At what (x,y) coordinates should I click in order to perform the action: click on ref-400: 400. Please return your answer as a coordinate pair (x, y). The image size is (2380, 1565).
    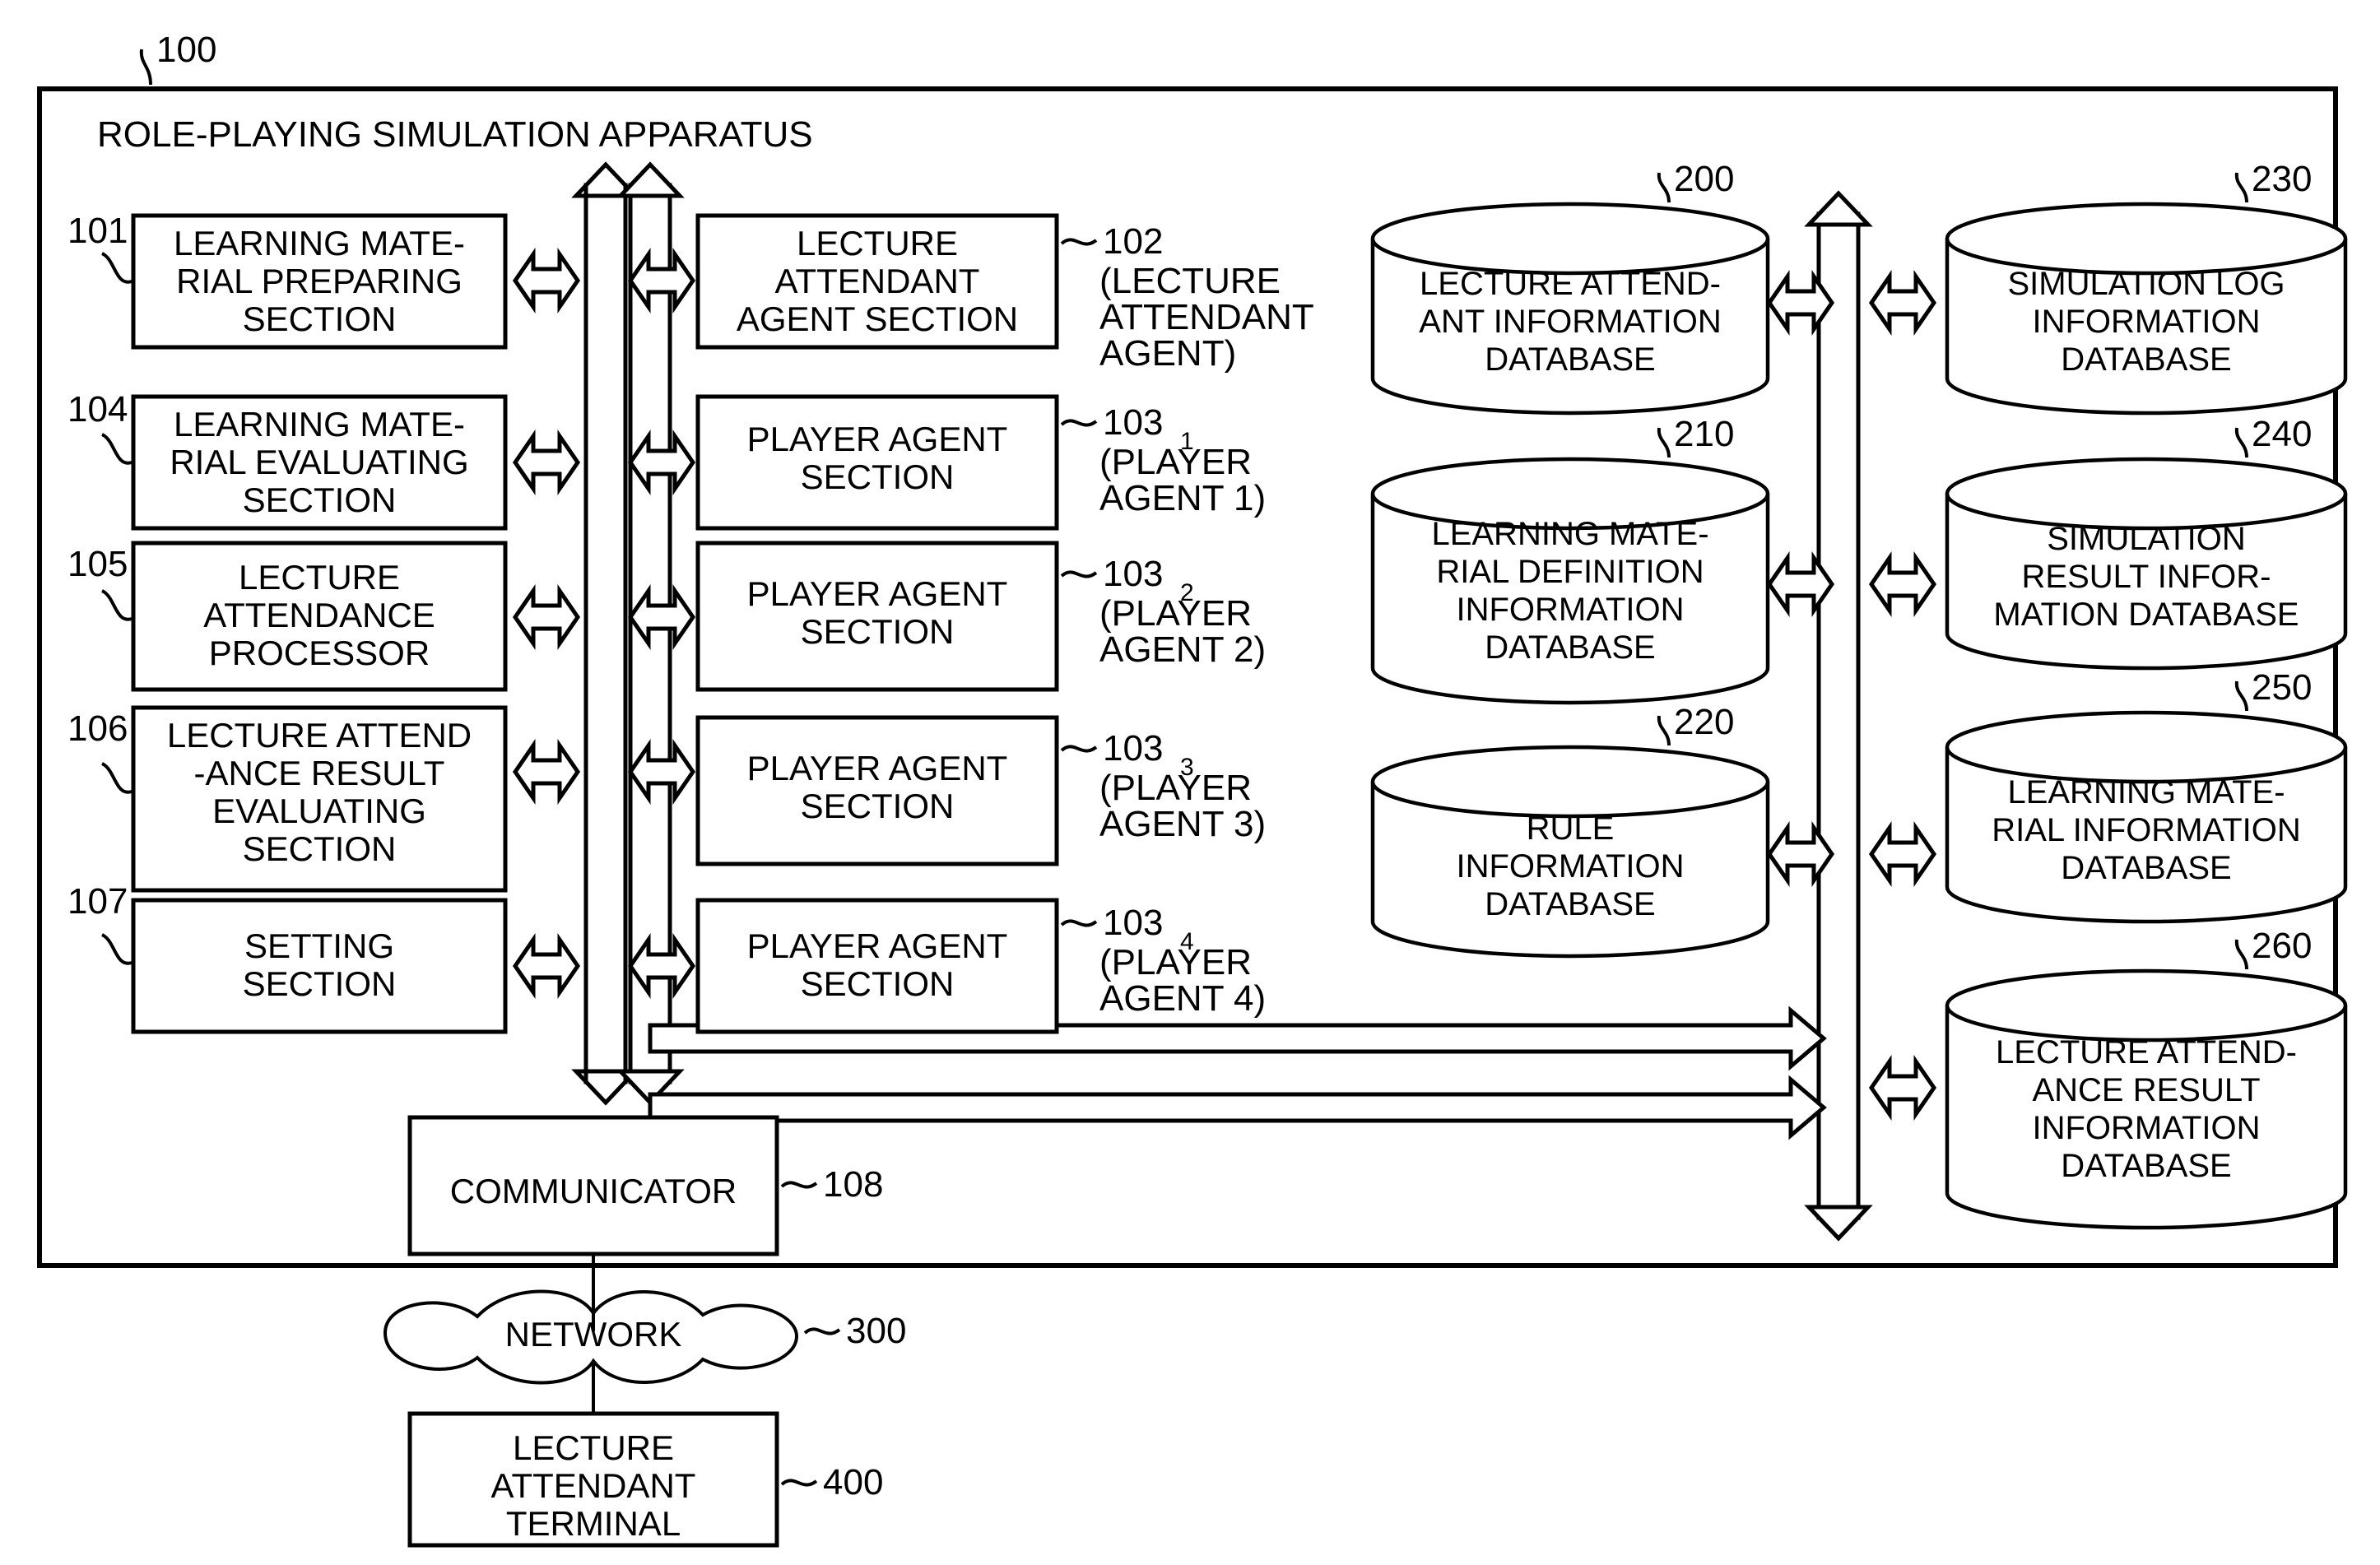
    Looking at the image, I should click on (853, 1482).